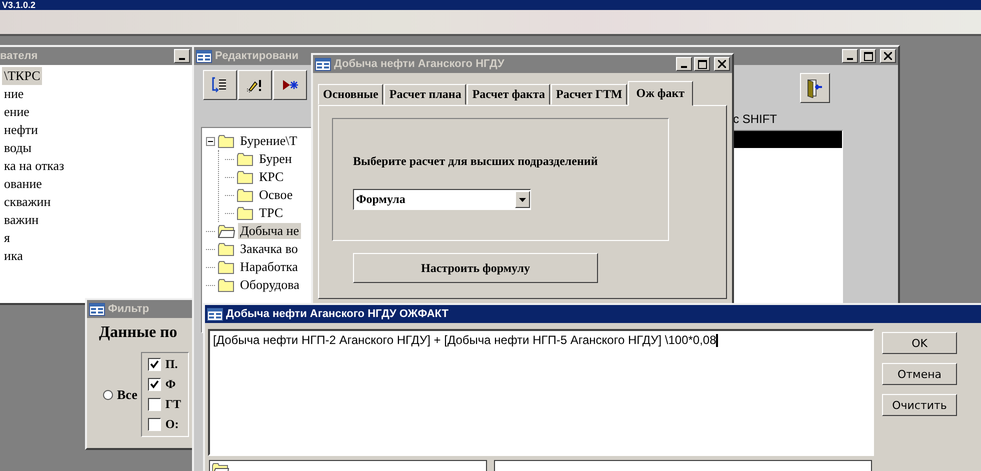 The height and width of the screenshot is (471, 981). What do you see at coordinates (226, 231) in the screenshot?
I see `open-folder-icon` at bounding box center [226, 231].